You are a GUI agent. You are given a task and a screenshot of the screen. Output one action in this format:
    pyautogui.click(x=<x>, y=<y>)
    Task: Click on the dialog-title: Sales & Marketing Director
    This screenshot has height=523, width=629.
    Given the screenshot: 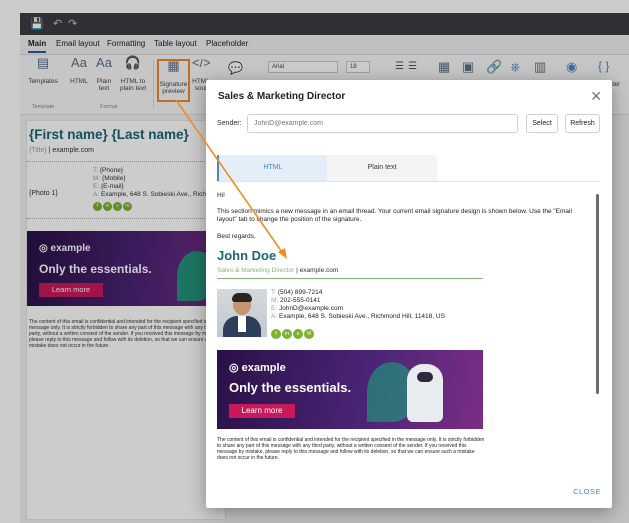 What is the action you would take?
    pyautogui.click(x=282, y=96)
    